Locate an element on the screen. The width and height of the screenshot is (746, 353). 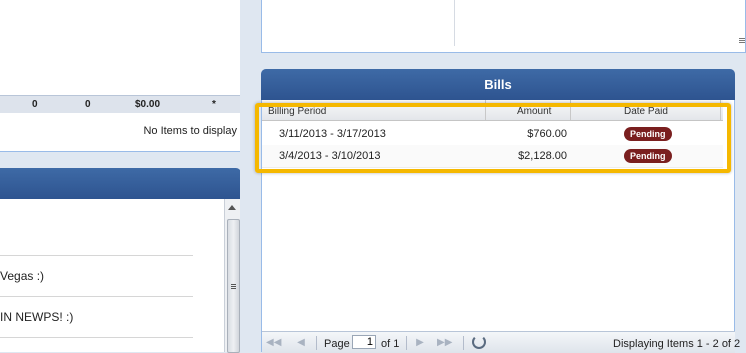
column-amount: Amount is located at coordinates (534, 111).